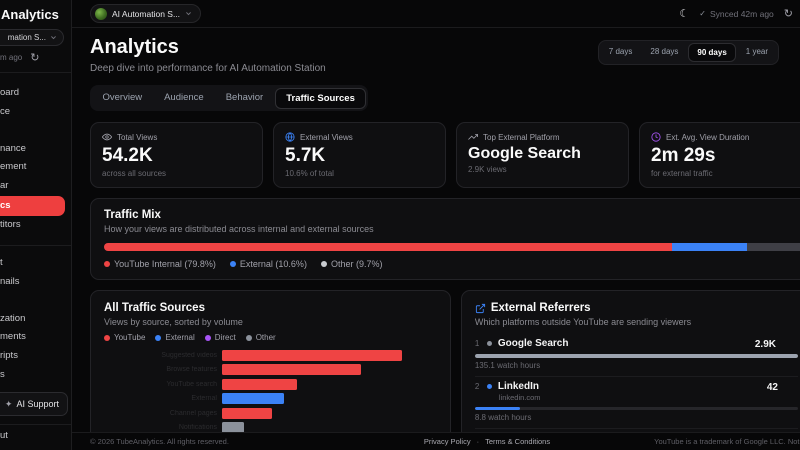  Describe the element at coordinates (32, 93) in the screenshot. I see `sidebar-item-dashboard: oard` at that location.